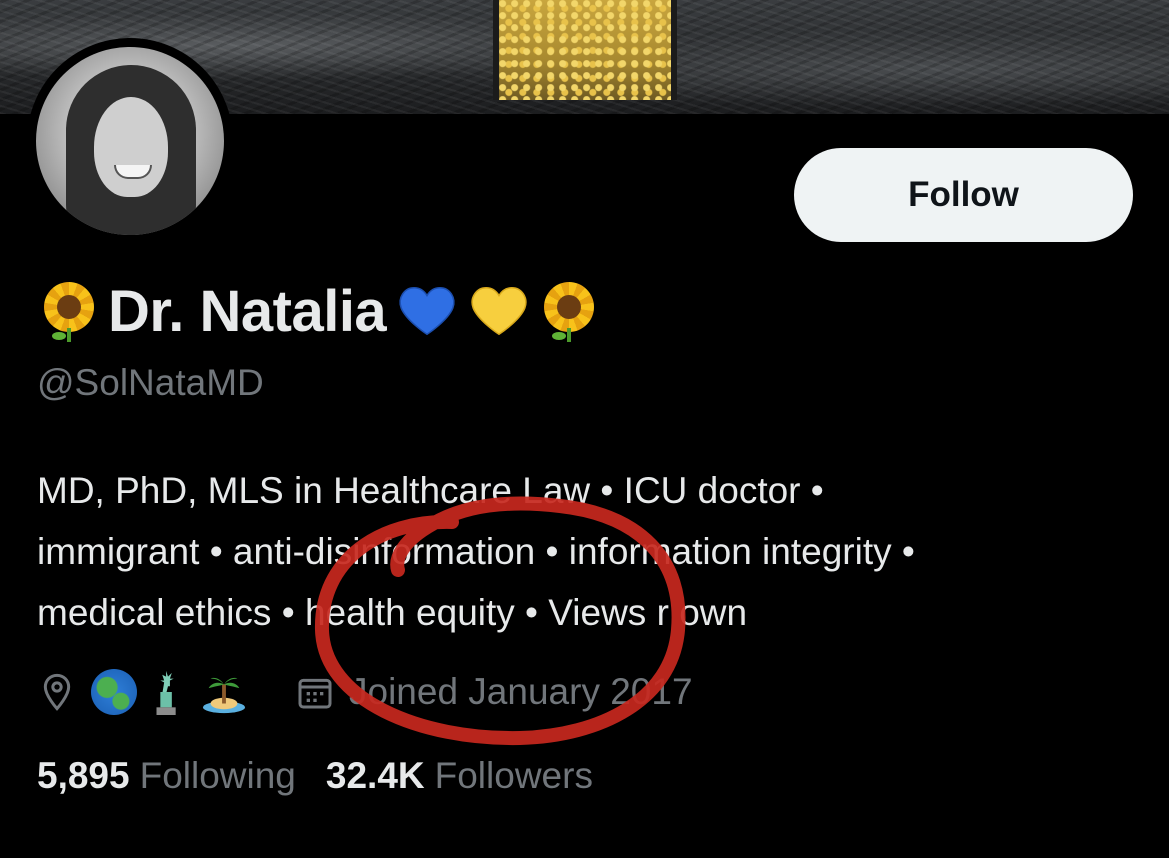 The image size is (1169, 858). I want to click on statue-of-liberty-icon, so click(168, 692).